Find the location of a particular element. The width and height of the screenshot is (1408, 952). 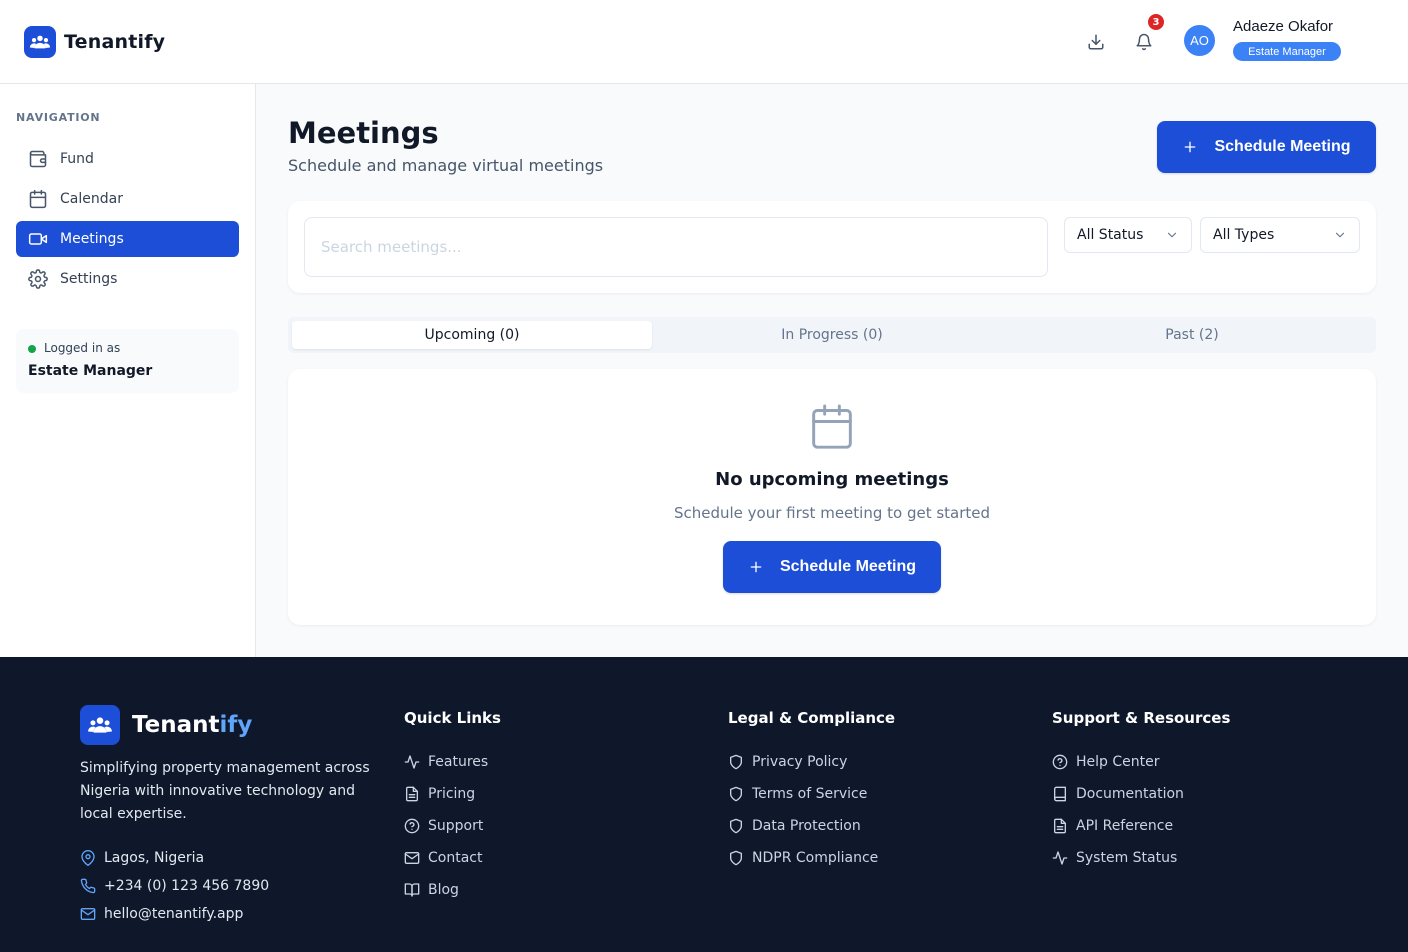

footer-link-label: Data Protection is located at coordinates (806, 826).